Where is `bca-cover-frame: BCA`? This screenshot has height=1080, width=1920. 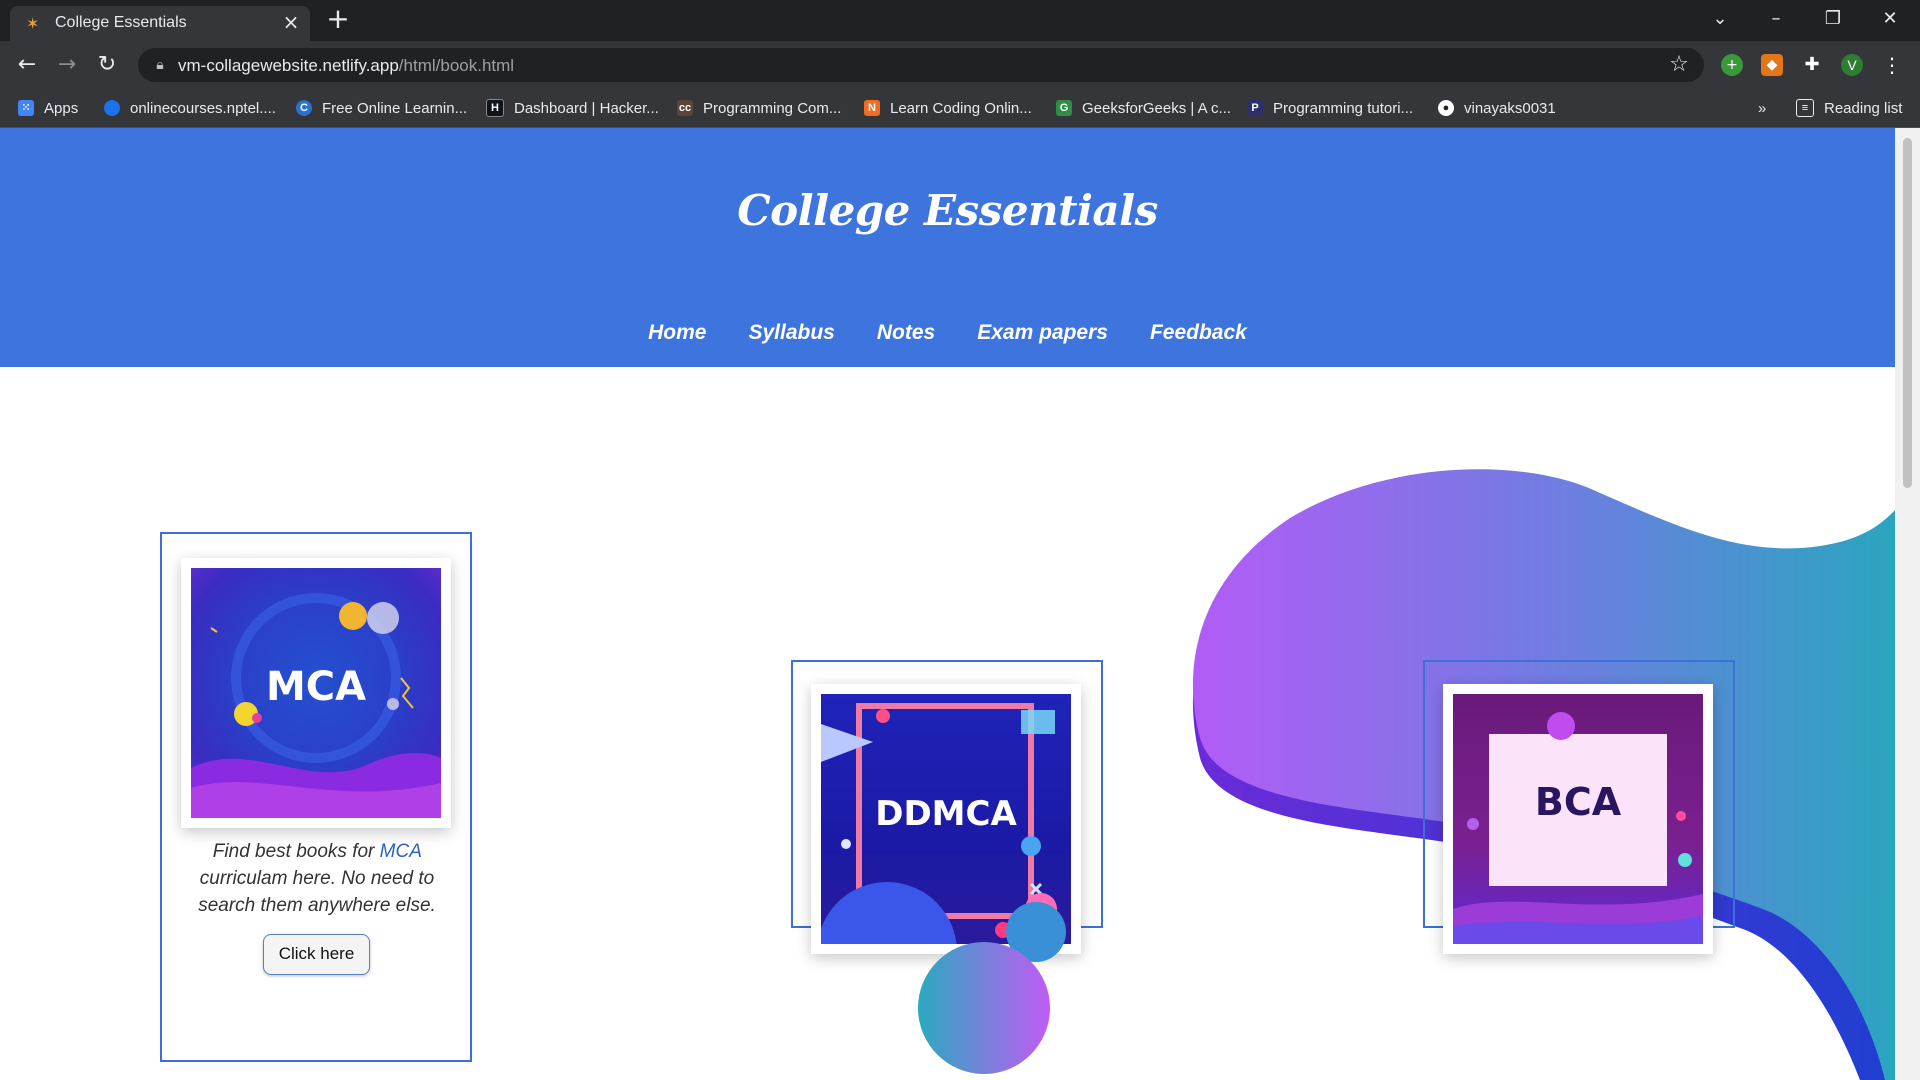 bca-cover-frame: BCA is located at coordinates (1578, 819).